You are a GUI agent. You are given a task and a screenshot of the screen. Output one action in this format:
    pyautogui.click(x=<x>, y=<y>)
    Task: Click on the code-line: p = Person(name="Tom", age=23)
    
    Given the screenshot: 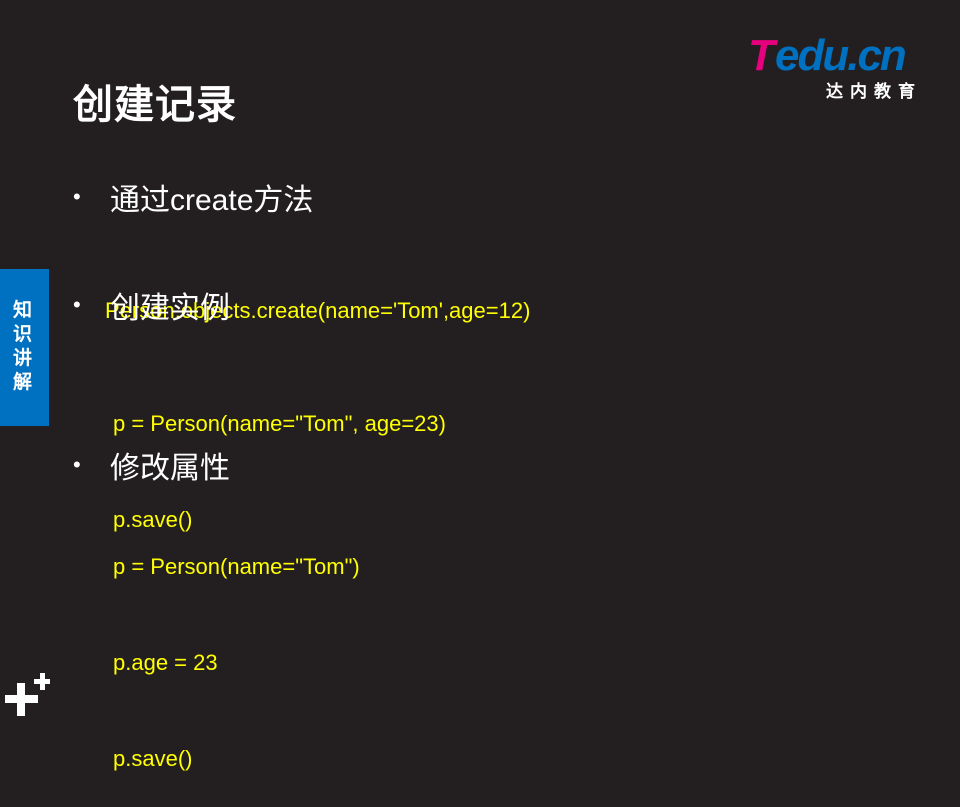 What is the action you would take?
    pyautogui.click(x=279, y=423)
    